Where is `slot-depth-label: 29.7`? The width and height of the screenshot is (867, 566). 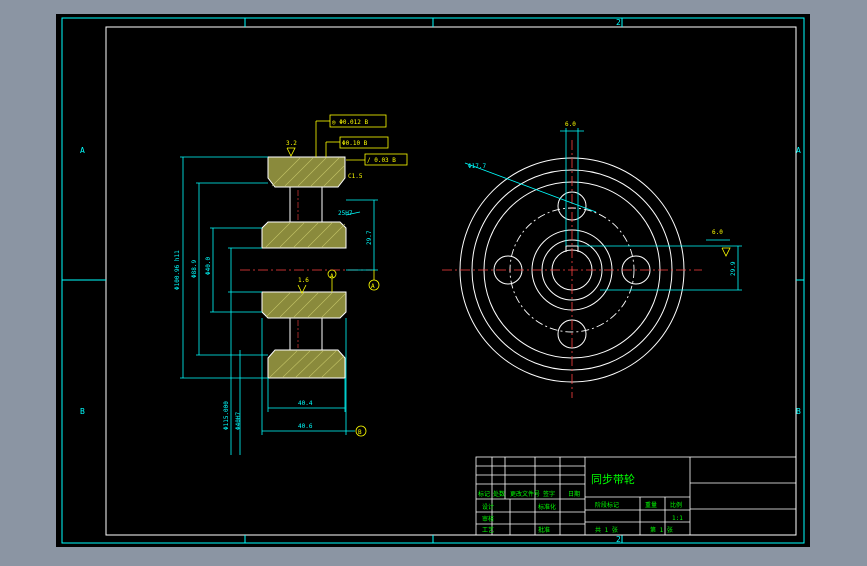
slot-depth-label: 29.7 is located at coordinates (369, 237).